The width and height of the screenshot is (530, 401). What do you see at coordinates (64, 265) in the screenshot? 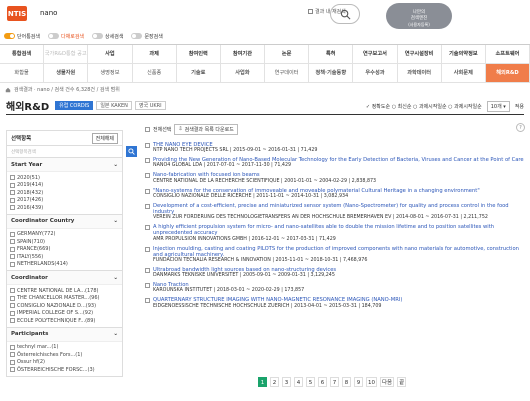
I see `filter-item: NETHERLANDS(414)` at bounding box center [64, 265].